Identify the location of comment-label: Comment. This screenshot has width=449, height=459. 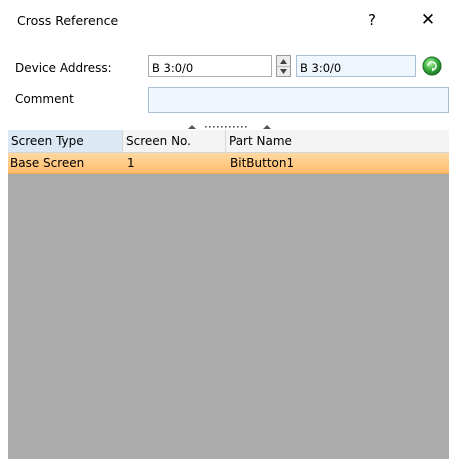
(44, 99).